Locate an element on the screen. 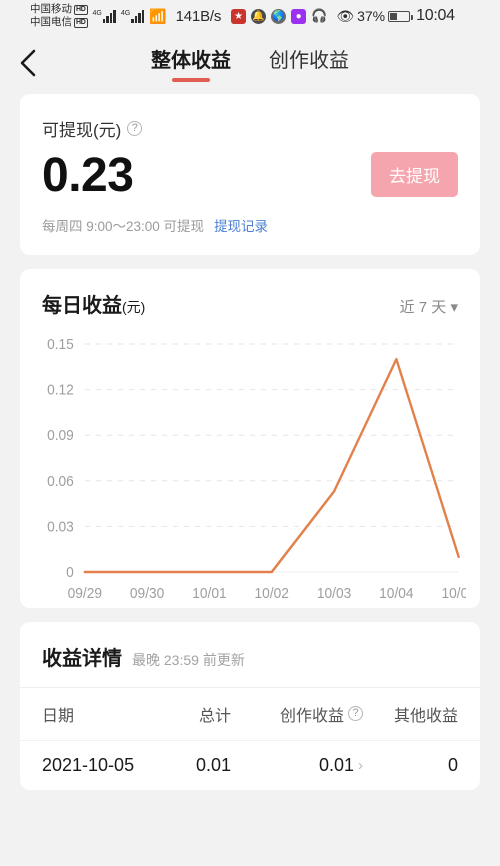 This screenshot has width=500, height=866. network-speed: 141B/s is located at coordinates (198, 16).